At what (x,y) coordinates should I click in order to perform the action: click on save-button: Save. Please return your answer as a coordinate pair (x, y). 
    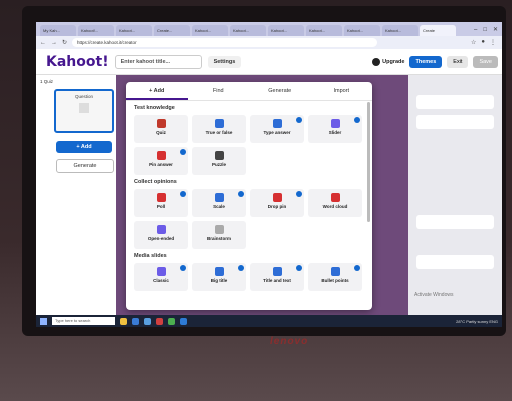
    Looking at the image, I should click on (485, 61).